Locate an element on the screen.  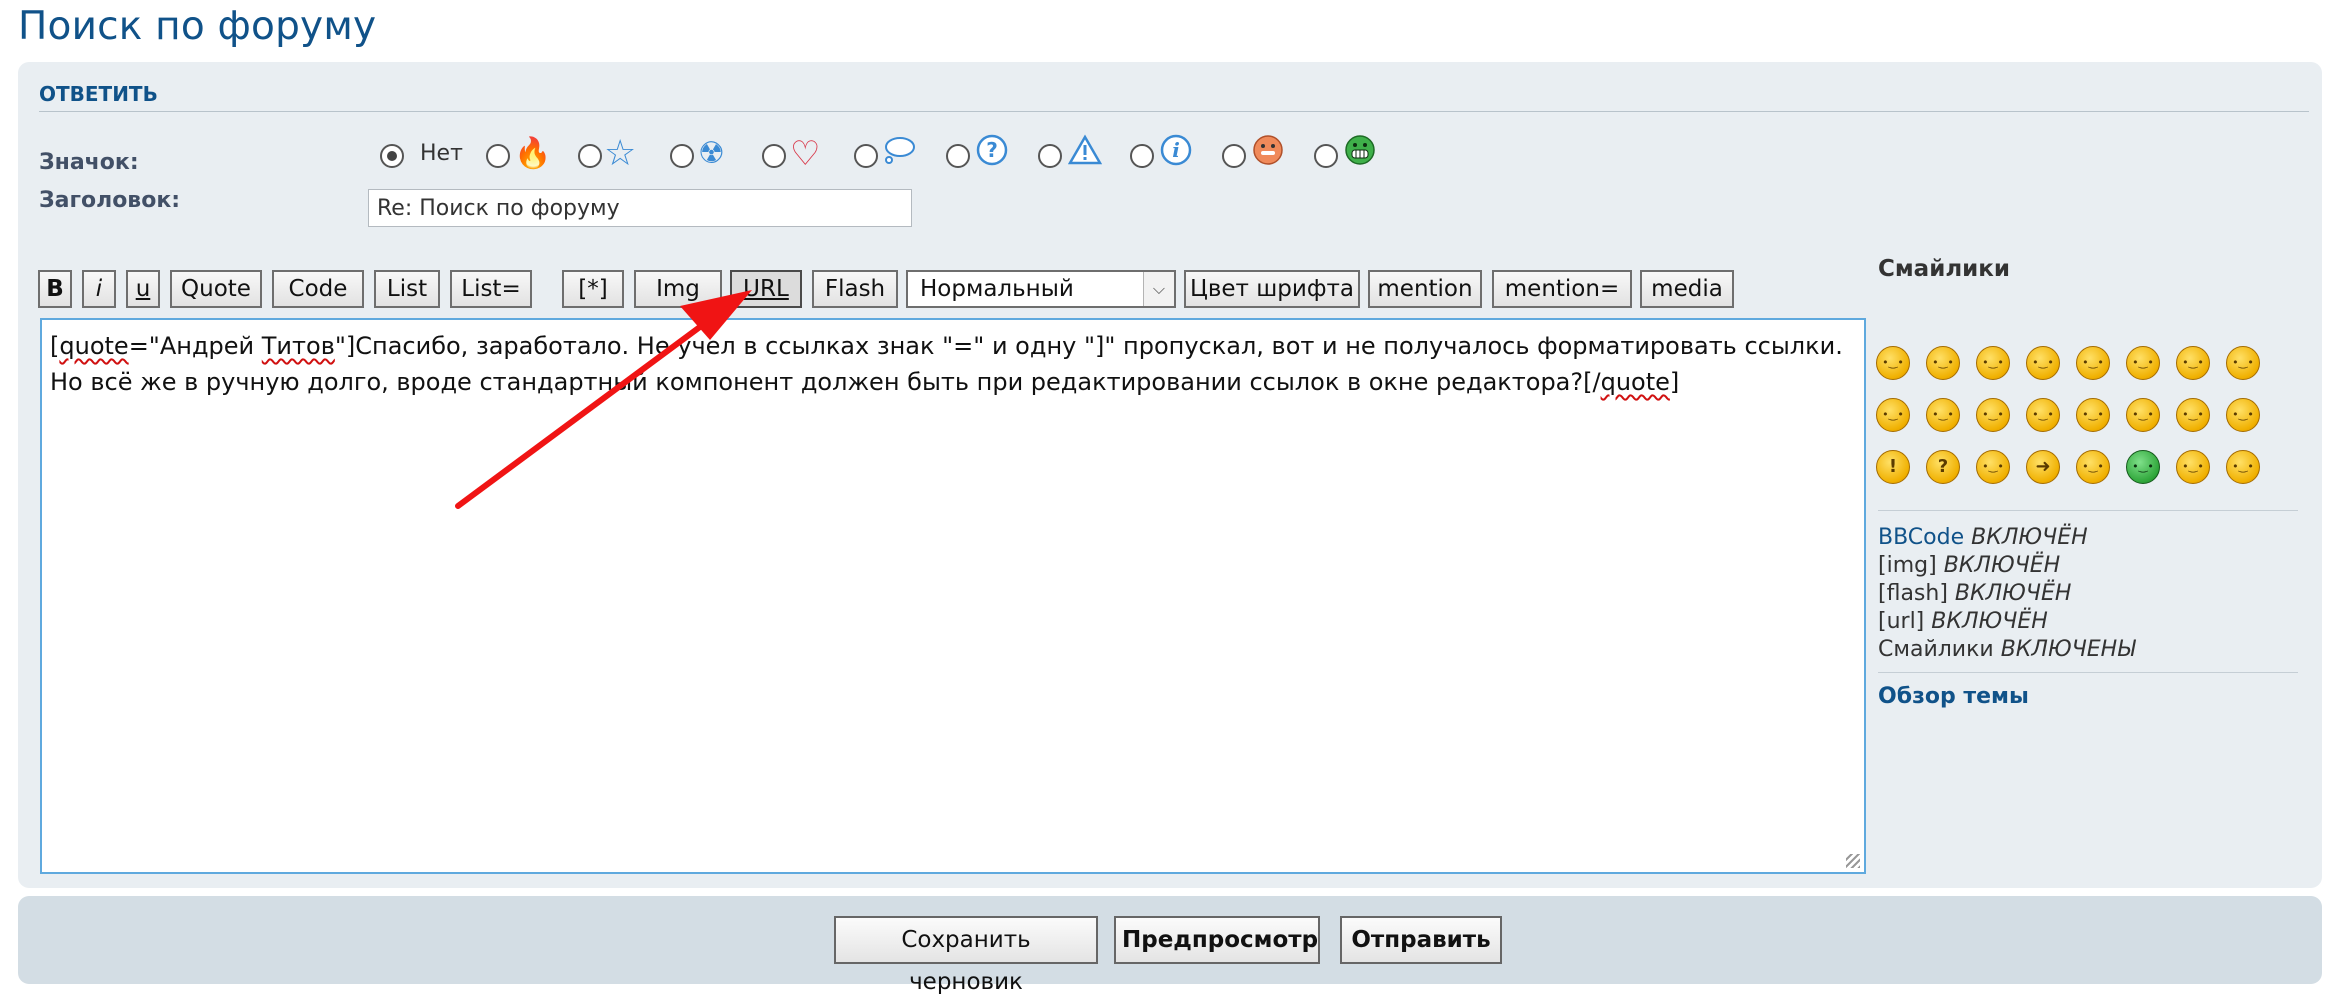
smiley-meh-icon: •‿• is located at coordinates (2093, 415).